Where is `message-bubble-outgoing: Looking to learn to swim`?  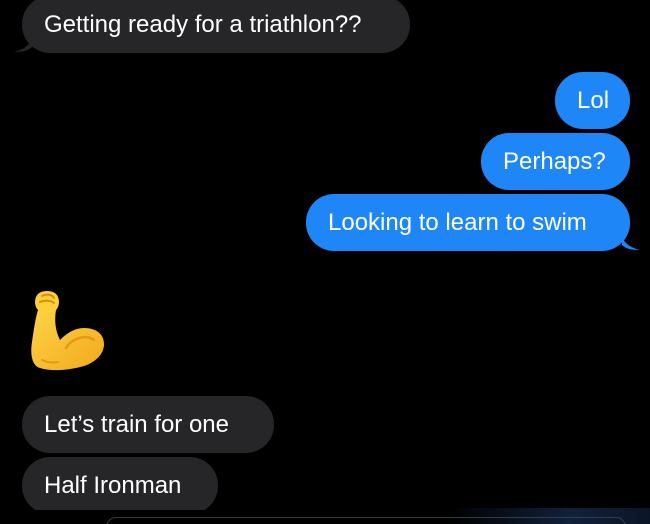 message-bubble-outgoing: Looking to learn to swim is located at coordinates (468, 222).